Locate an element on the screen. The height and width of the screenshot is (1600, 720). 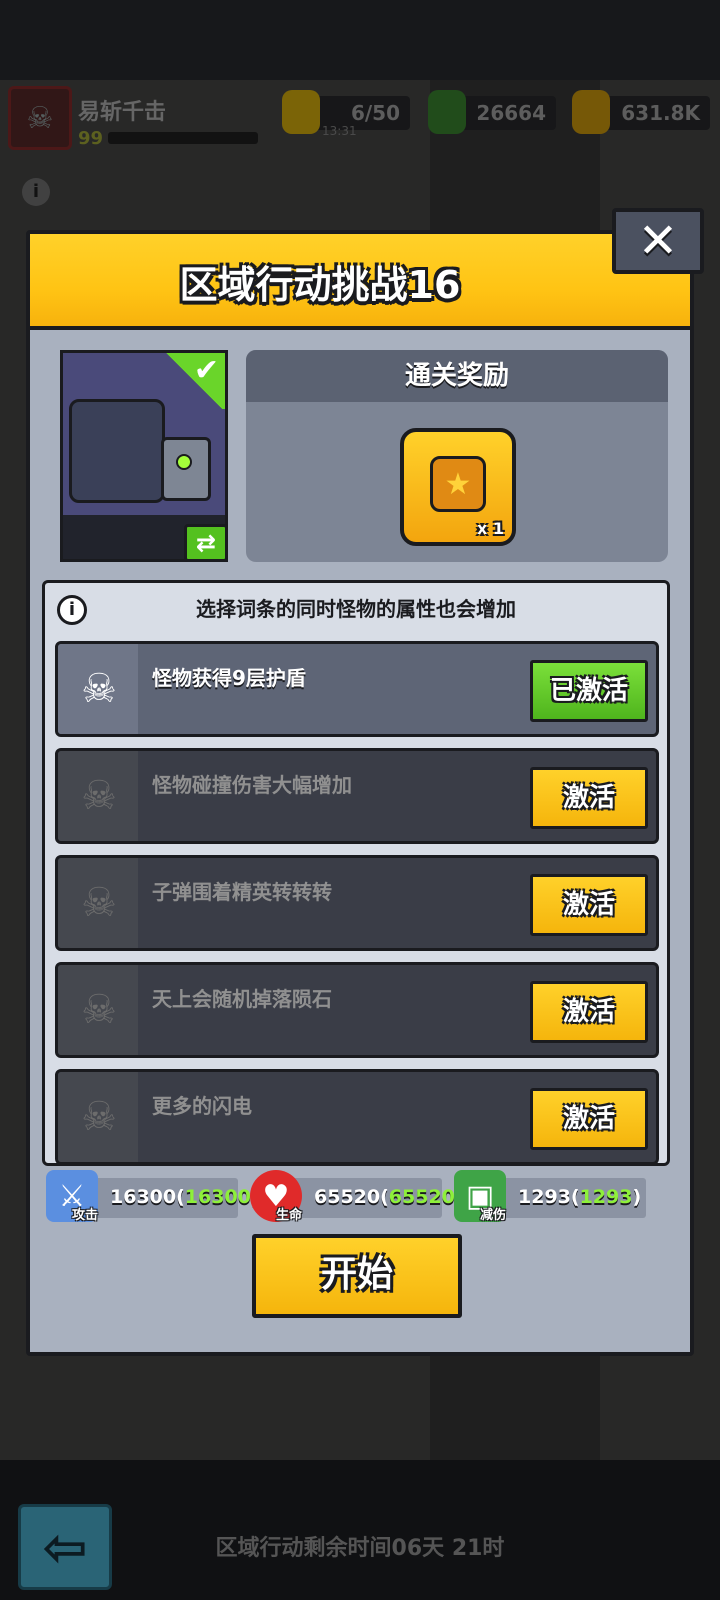
reward-quantity: x 1 is located at coordinates (490, 528).